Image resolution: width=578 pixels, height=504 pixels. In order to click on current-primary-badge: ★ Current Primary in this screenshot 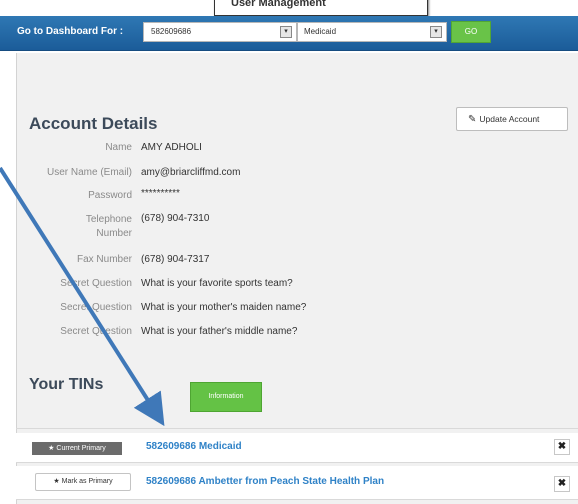, I will do `click(77, 448)`.